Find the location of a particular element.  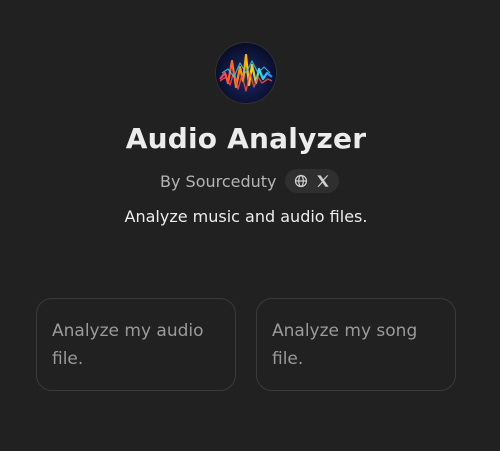

prompt-card-song: Analyze my song file. is located at coordinates (356, 344).